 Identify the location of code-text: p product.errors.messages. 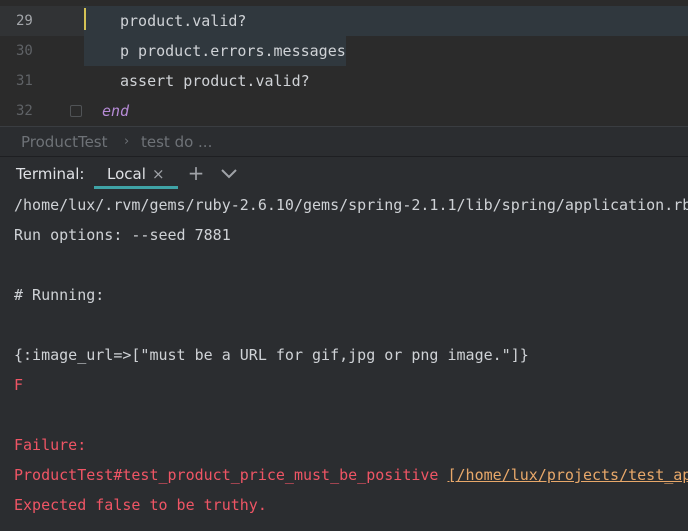
(233, 51).